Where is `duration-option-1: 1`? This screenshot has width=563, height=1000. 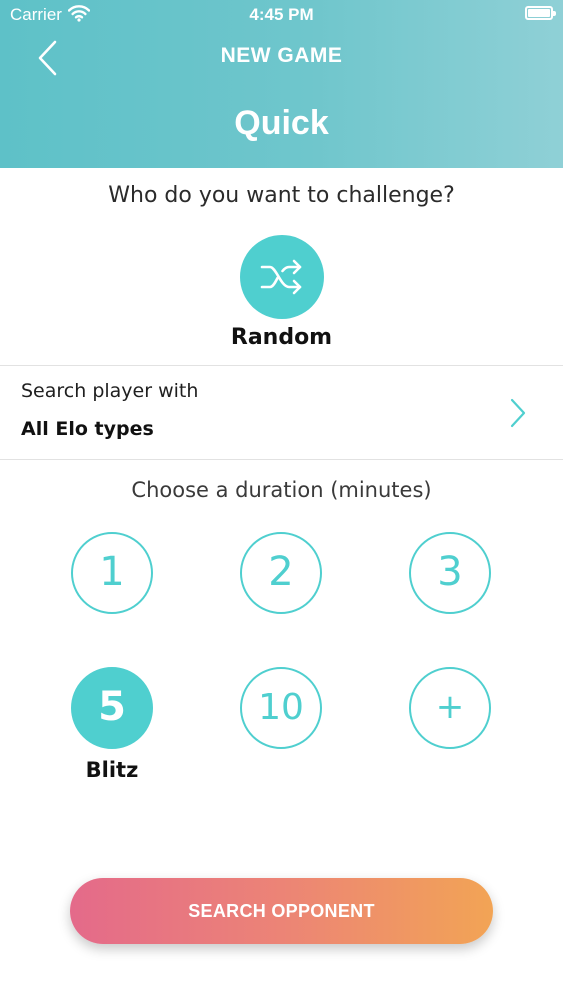 duration-option-1: 1 is located at coordinates (112, 573).